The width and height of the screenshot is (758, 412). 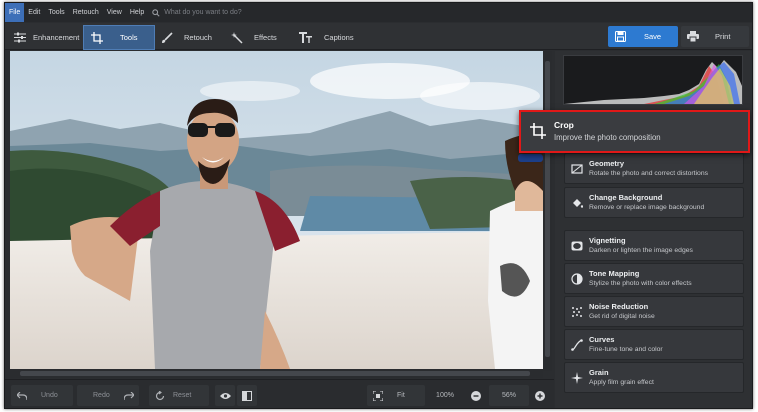 I want to click on zoom-in-button, so click(x=540, y=395).